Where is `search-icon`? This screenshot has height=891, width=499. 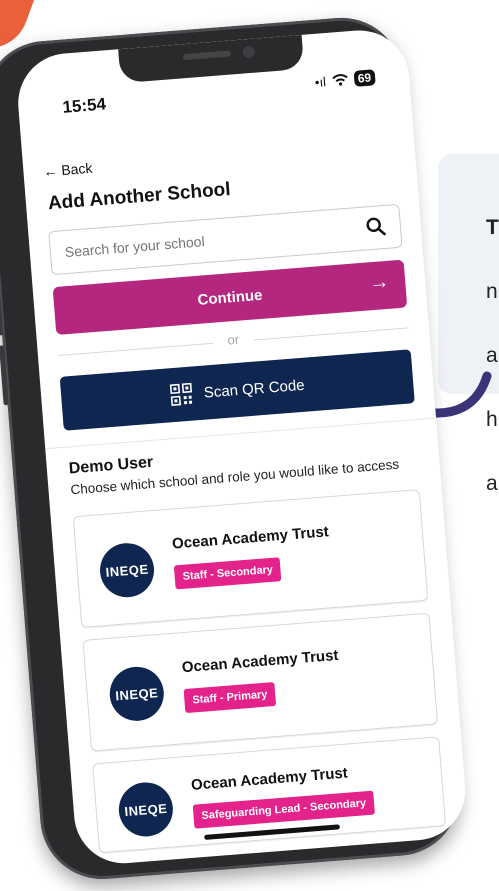 search-icon is located at coordinates (376, 227).